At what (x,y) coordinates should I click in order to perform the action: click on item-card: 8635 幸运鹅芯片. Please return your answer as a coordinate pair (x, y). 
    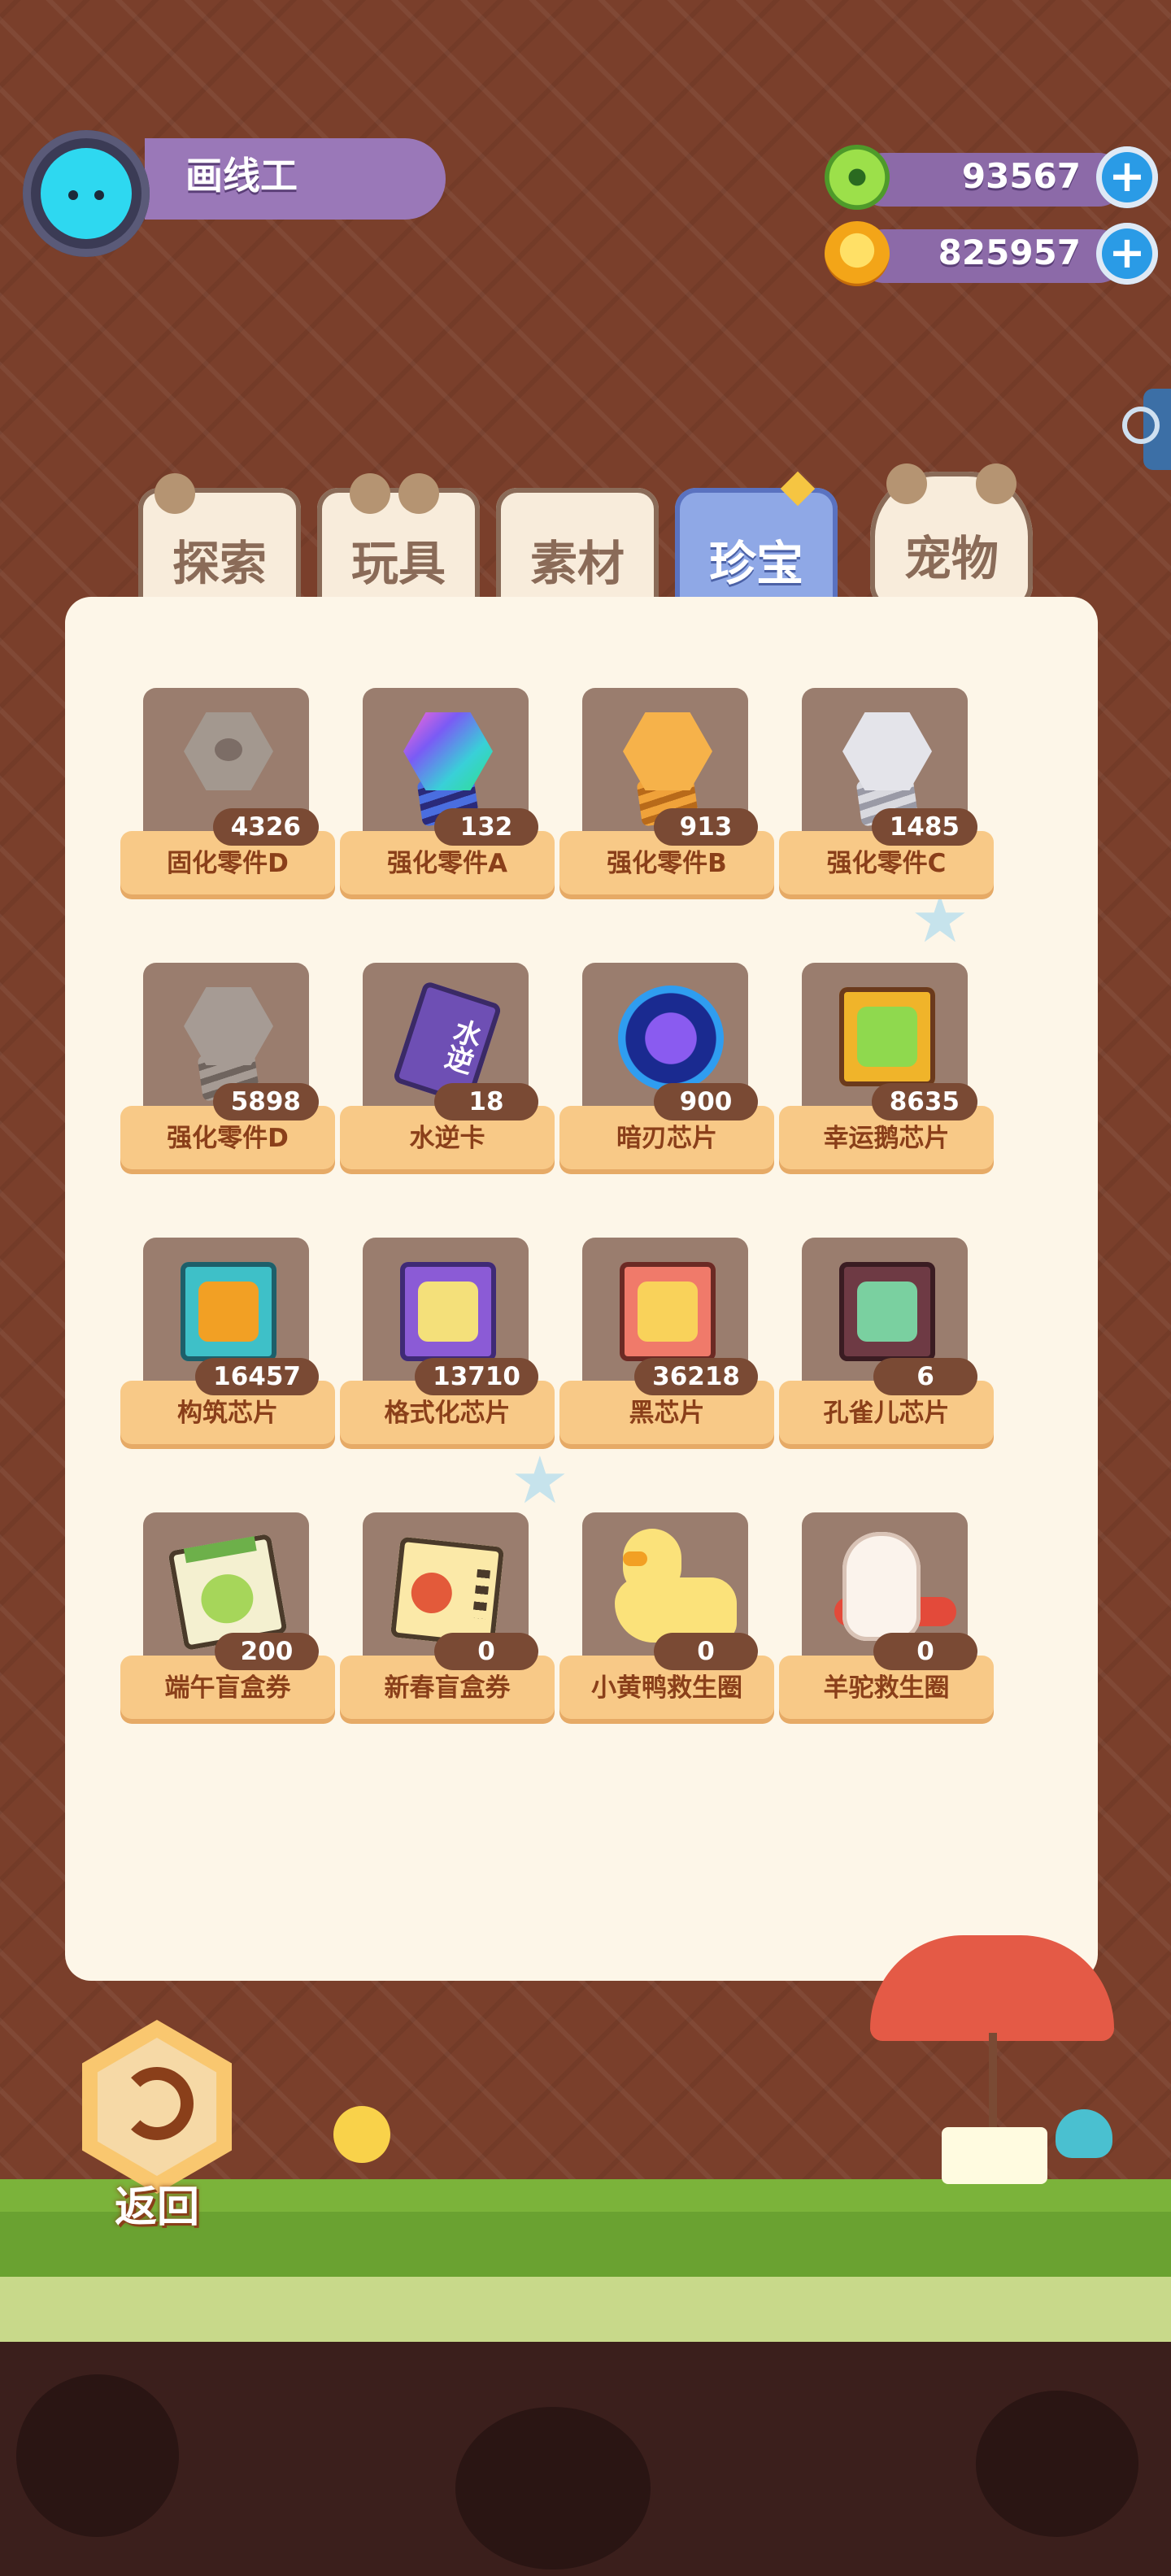
    Looking at the image, I should click on (886, 1073).